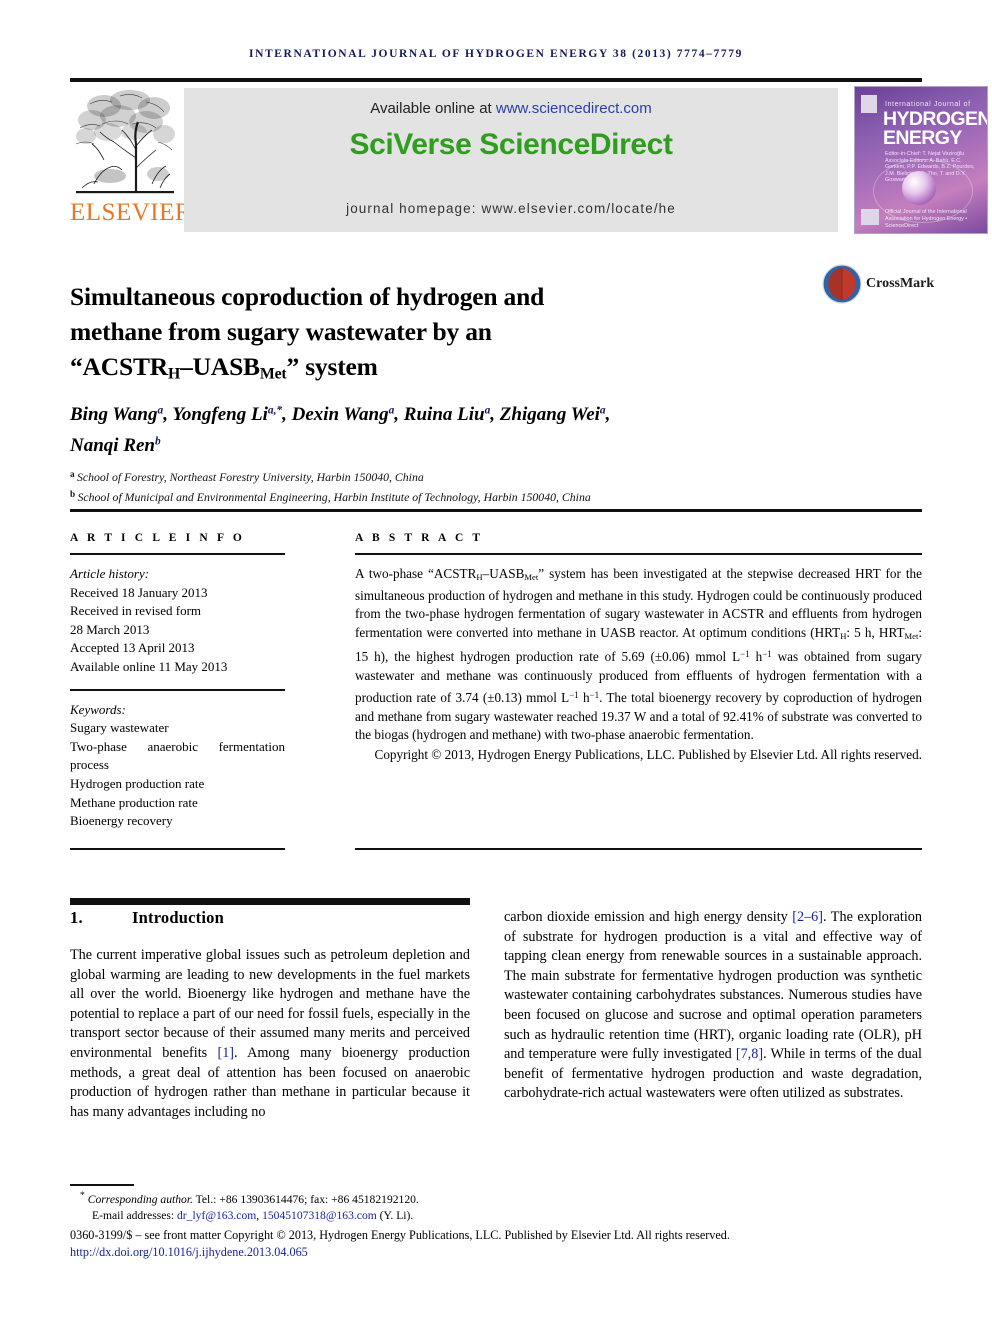 Image resolution: width=992 pixels, height=1323 pixels. Describe the element at coordinates (224, 367) in the screenshot. I see `title-line-3: “ACSTRH–UASBMet” system` at that location.